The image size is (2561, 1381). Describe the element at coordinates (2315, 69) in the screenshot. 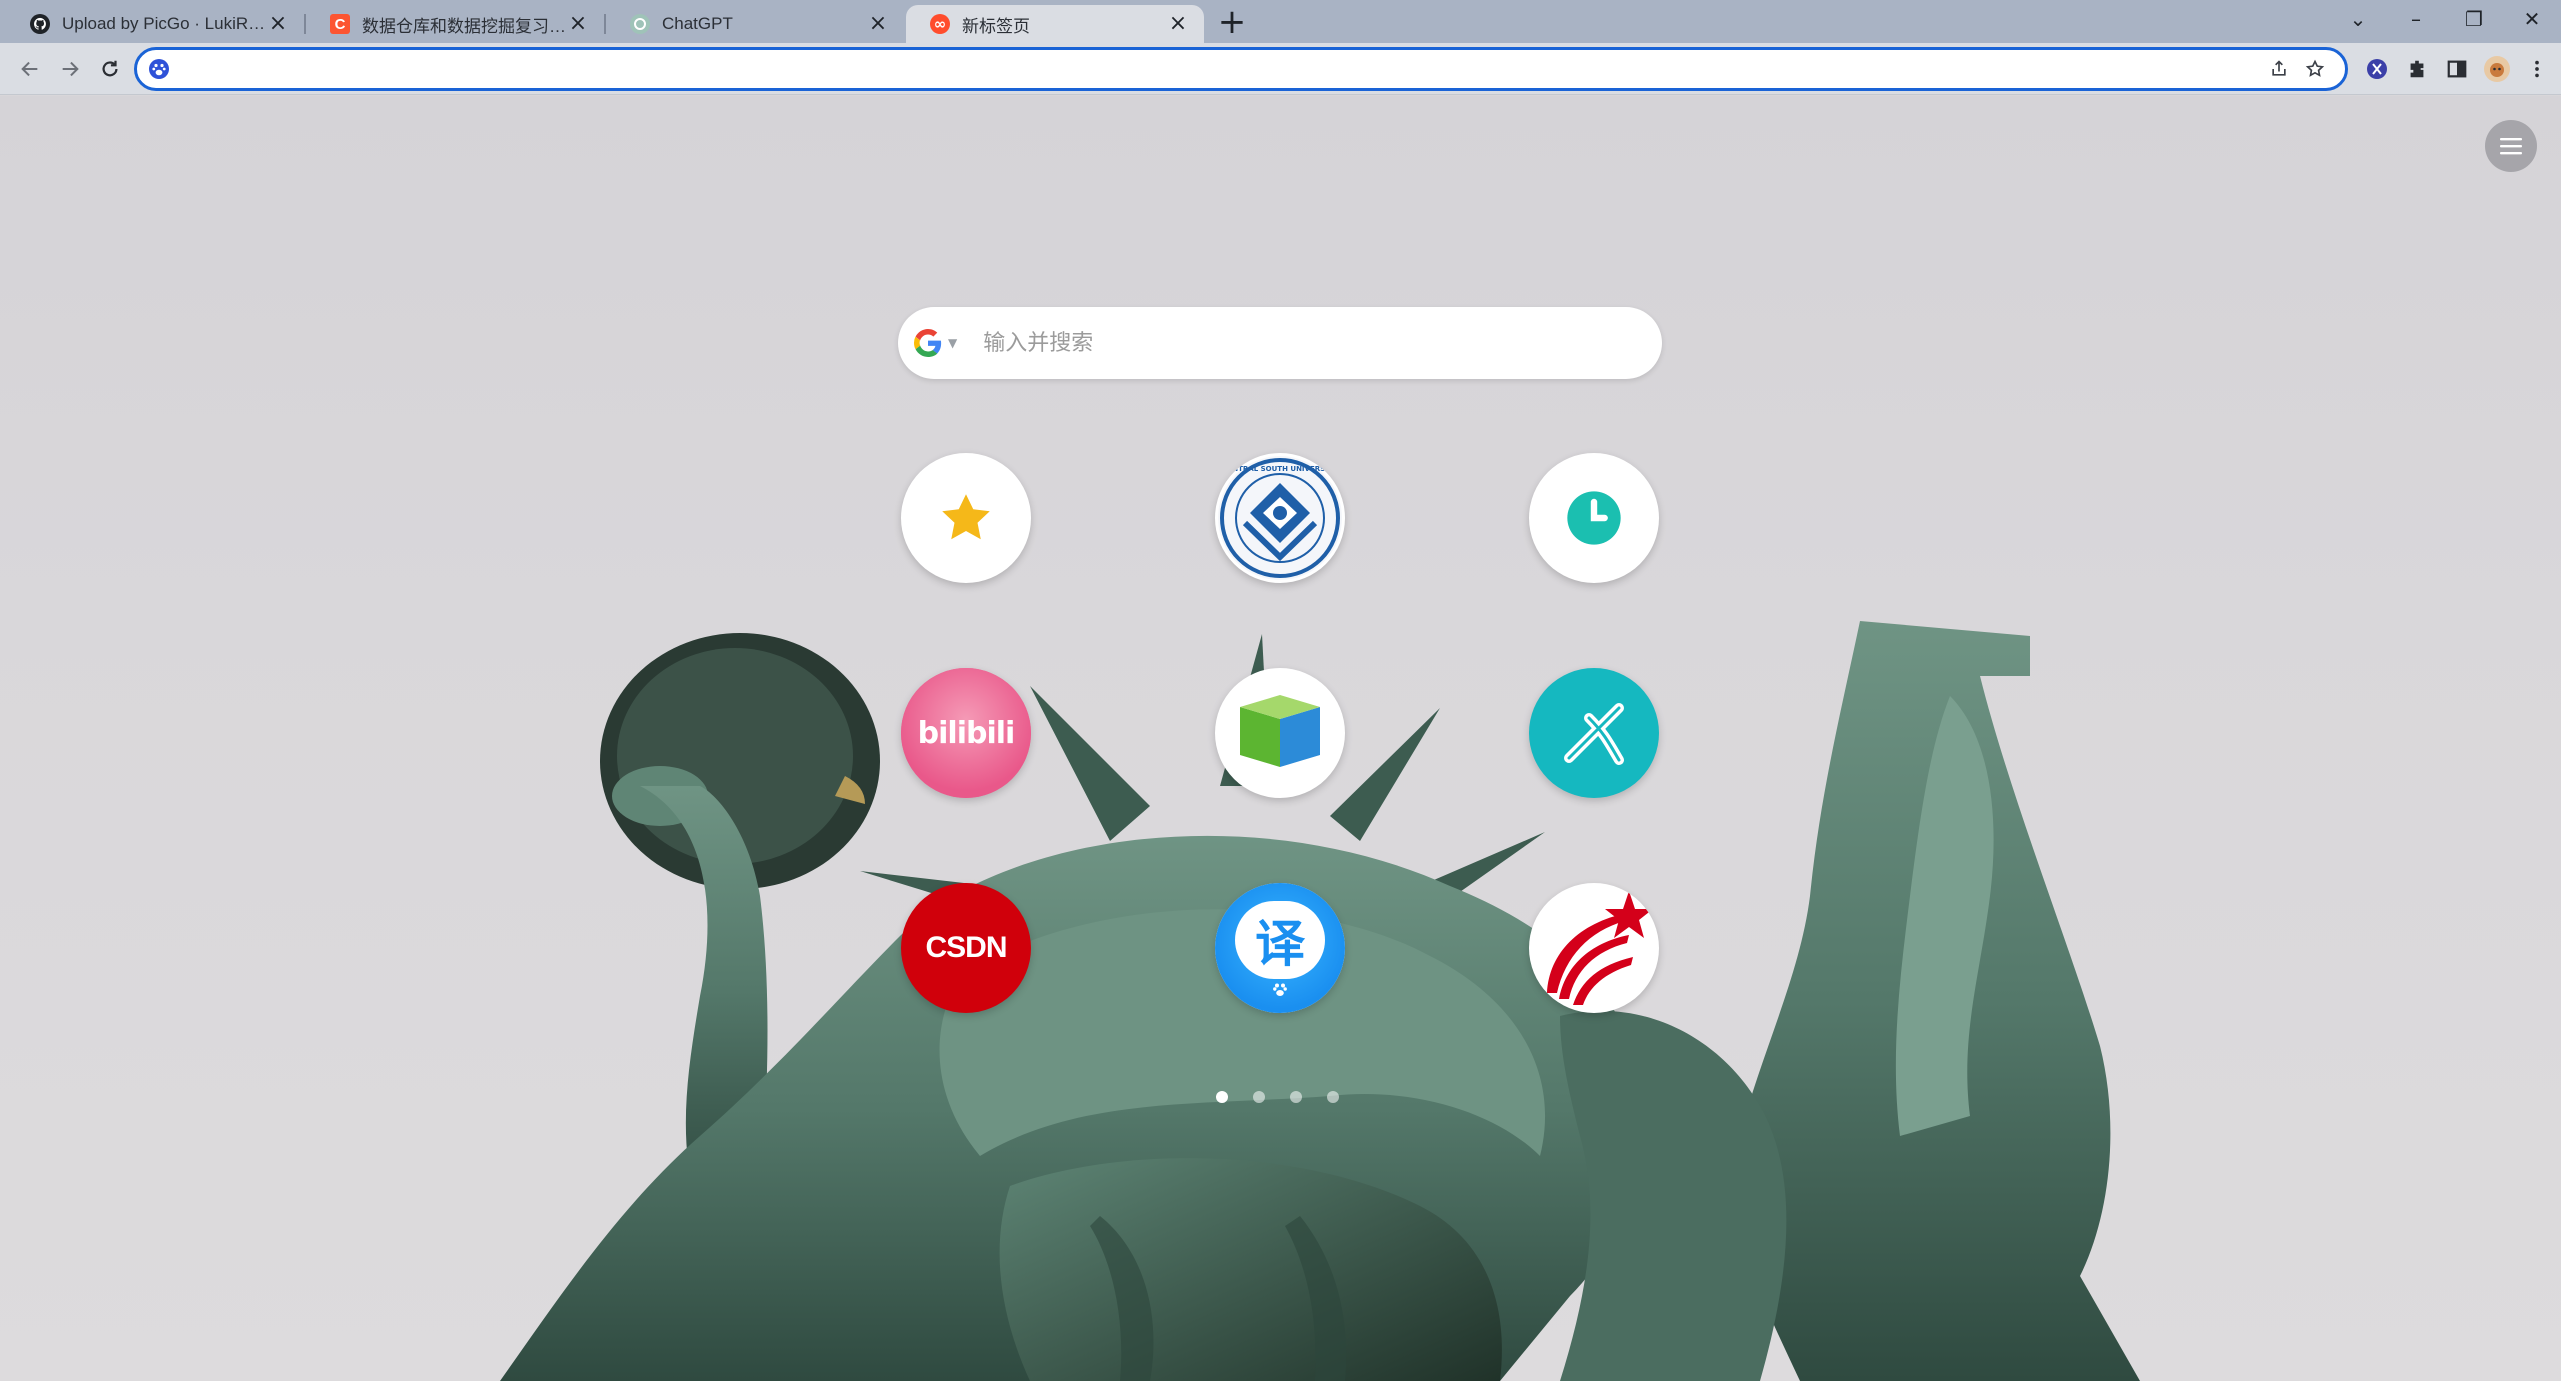

I see `bookmark-star-icon` at that location.